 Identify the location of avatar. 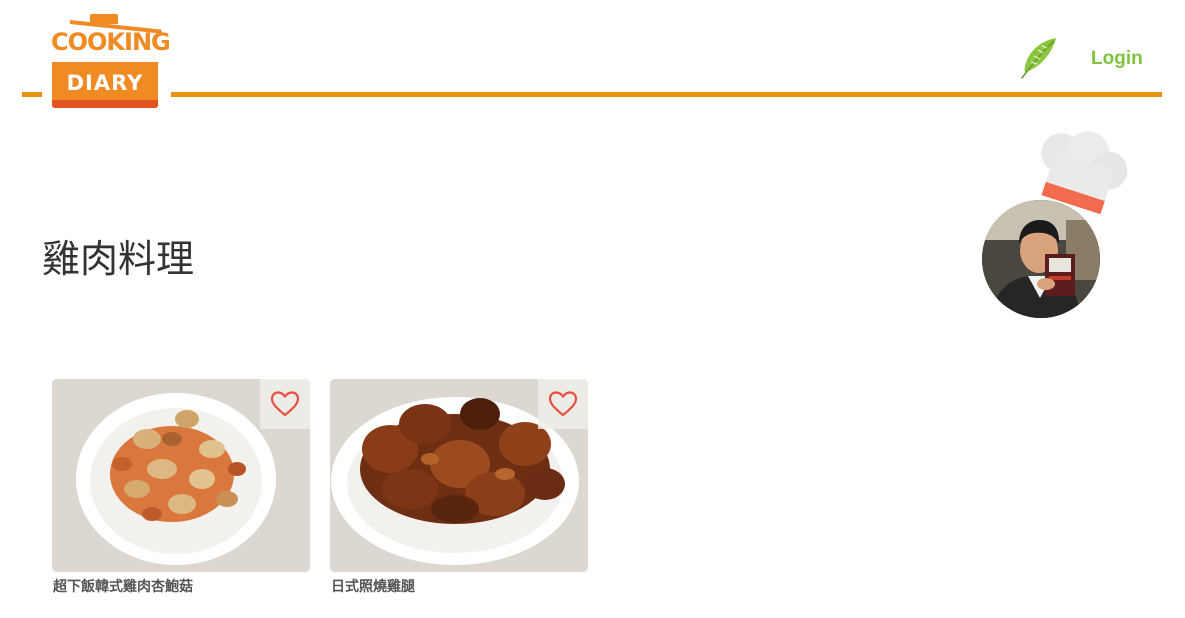
(1041, 259).